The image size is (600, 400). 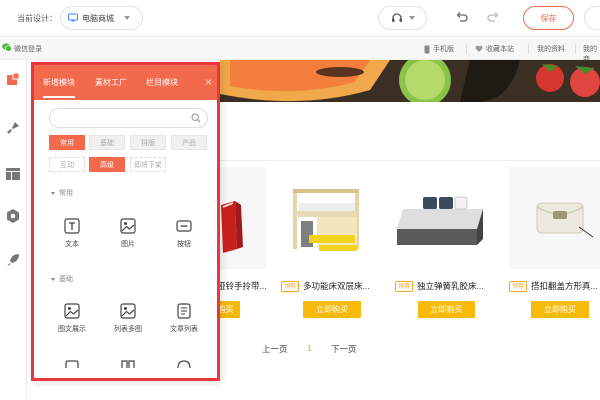 What do you see at coordinates (184, 238) in the screenshot?
I see `component-button: 按钮` at bounding box center [184, 238].